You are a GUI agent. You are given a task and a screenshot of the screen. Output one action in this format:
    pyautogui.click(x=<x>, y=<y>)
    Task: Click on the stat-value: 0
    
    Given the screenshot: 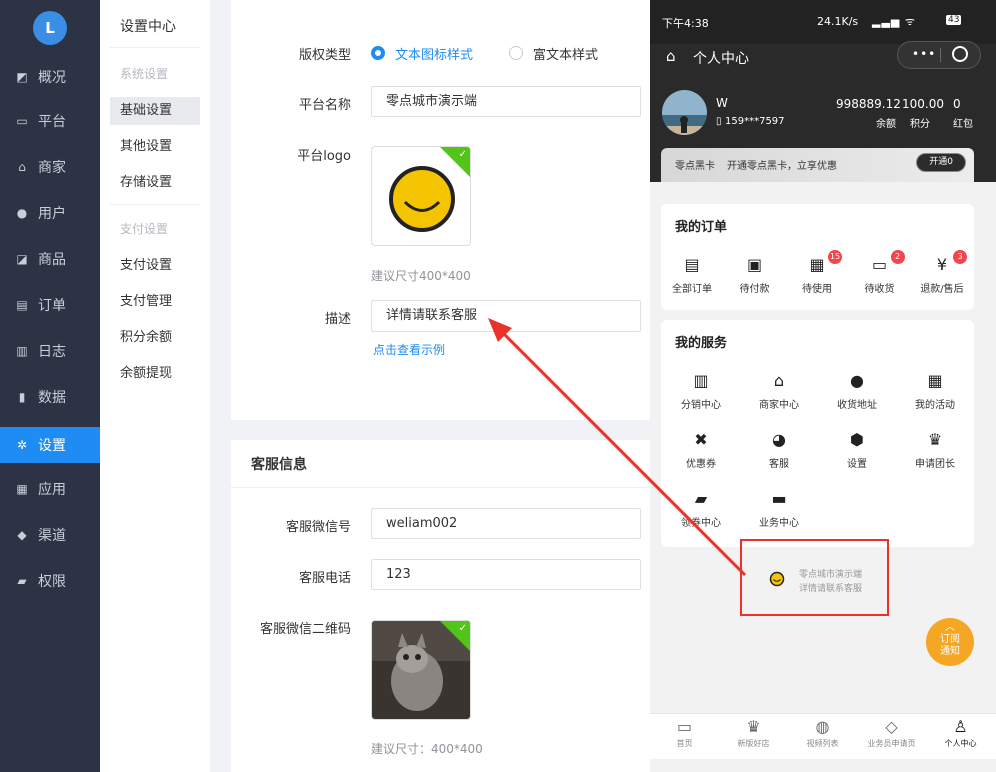 What is the action you would take?
    pyautogui.click(x=957, y=104)
    